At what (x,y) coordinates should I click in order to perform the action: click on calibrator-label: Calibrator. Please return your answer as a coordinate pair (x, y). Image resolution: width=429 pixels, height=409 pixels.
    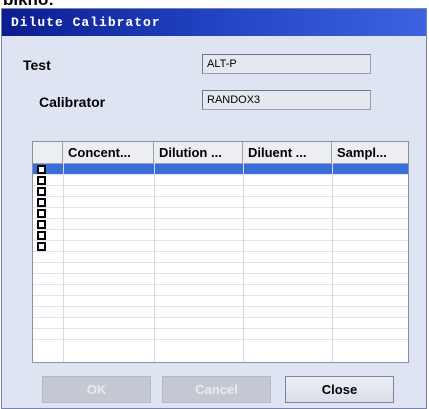
    Looking at the image, I should click on (72, 102).